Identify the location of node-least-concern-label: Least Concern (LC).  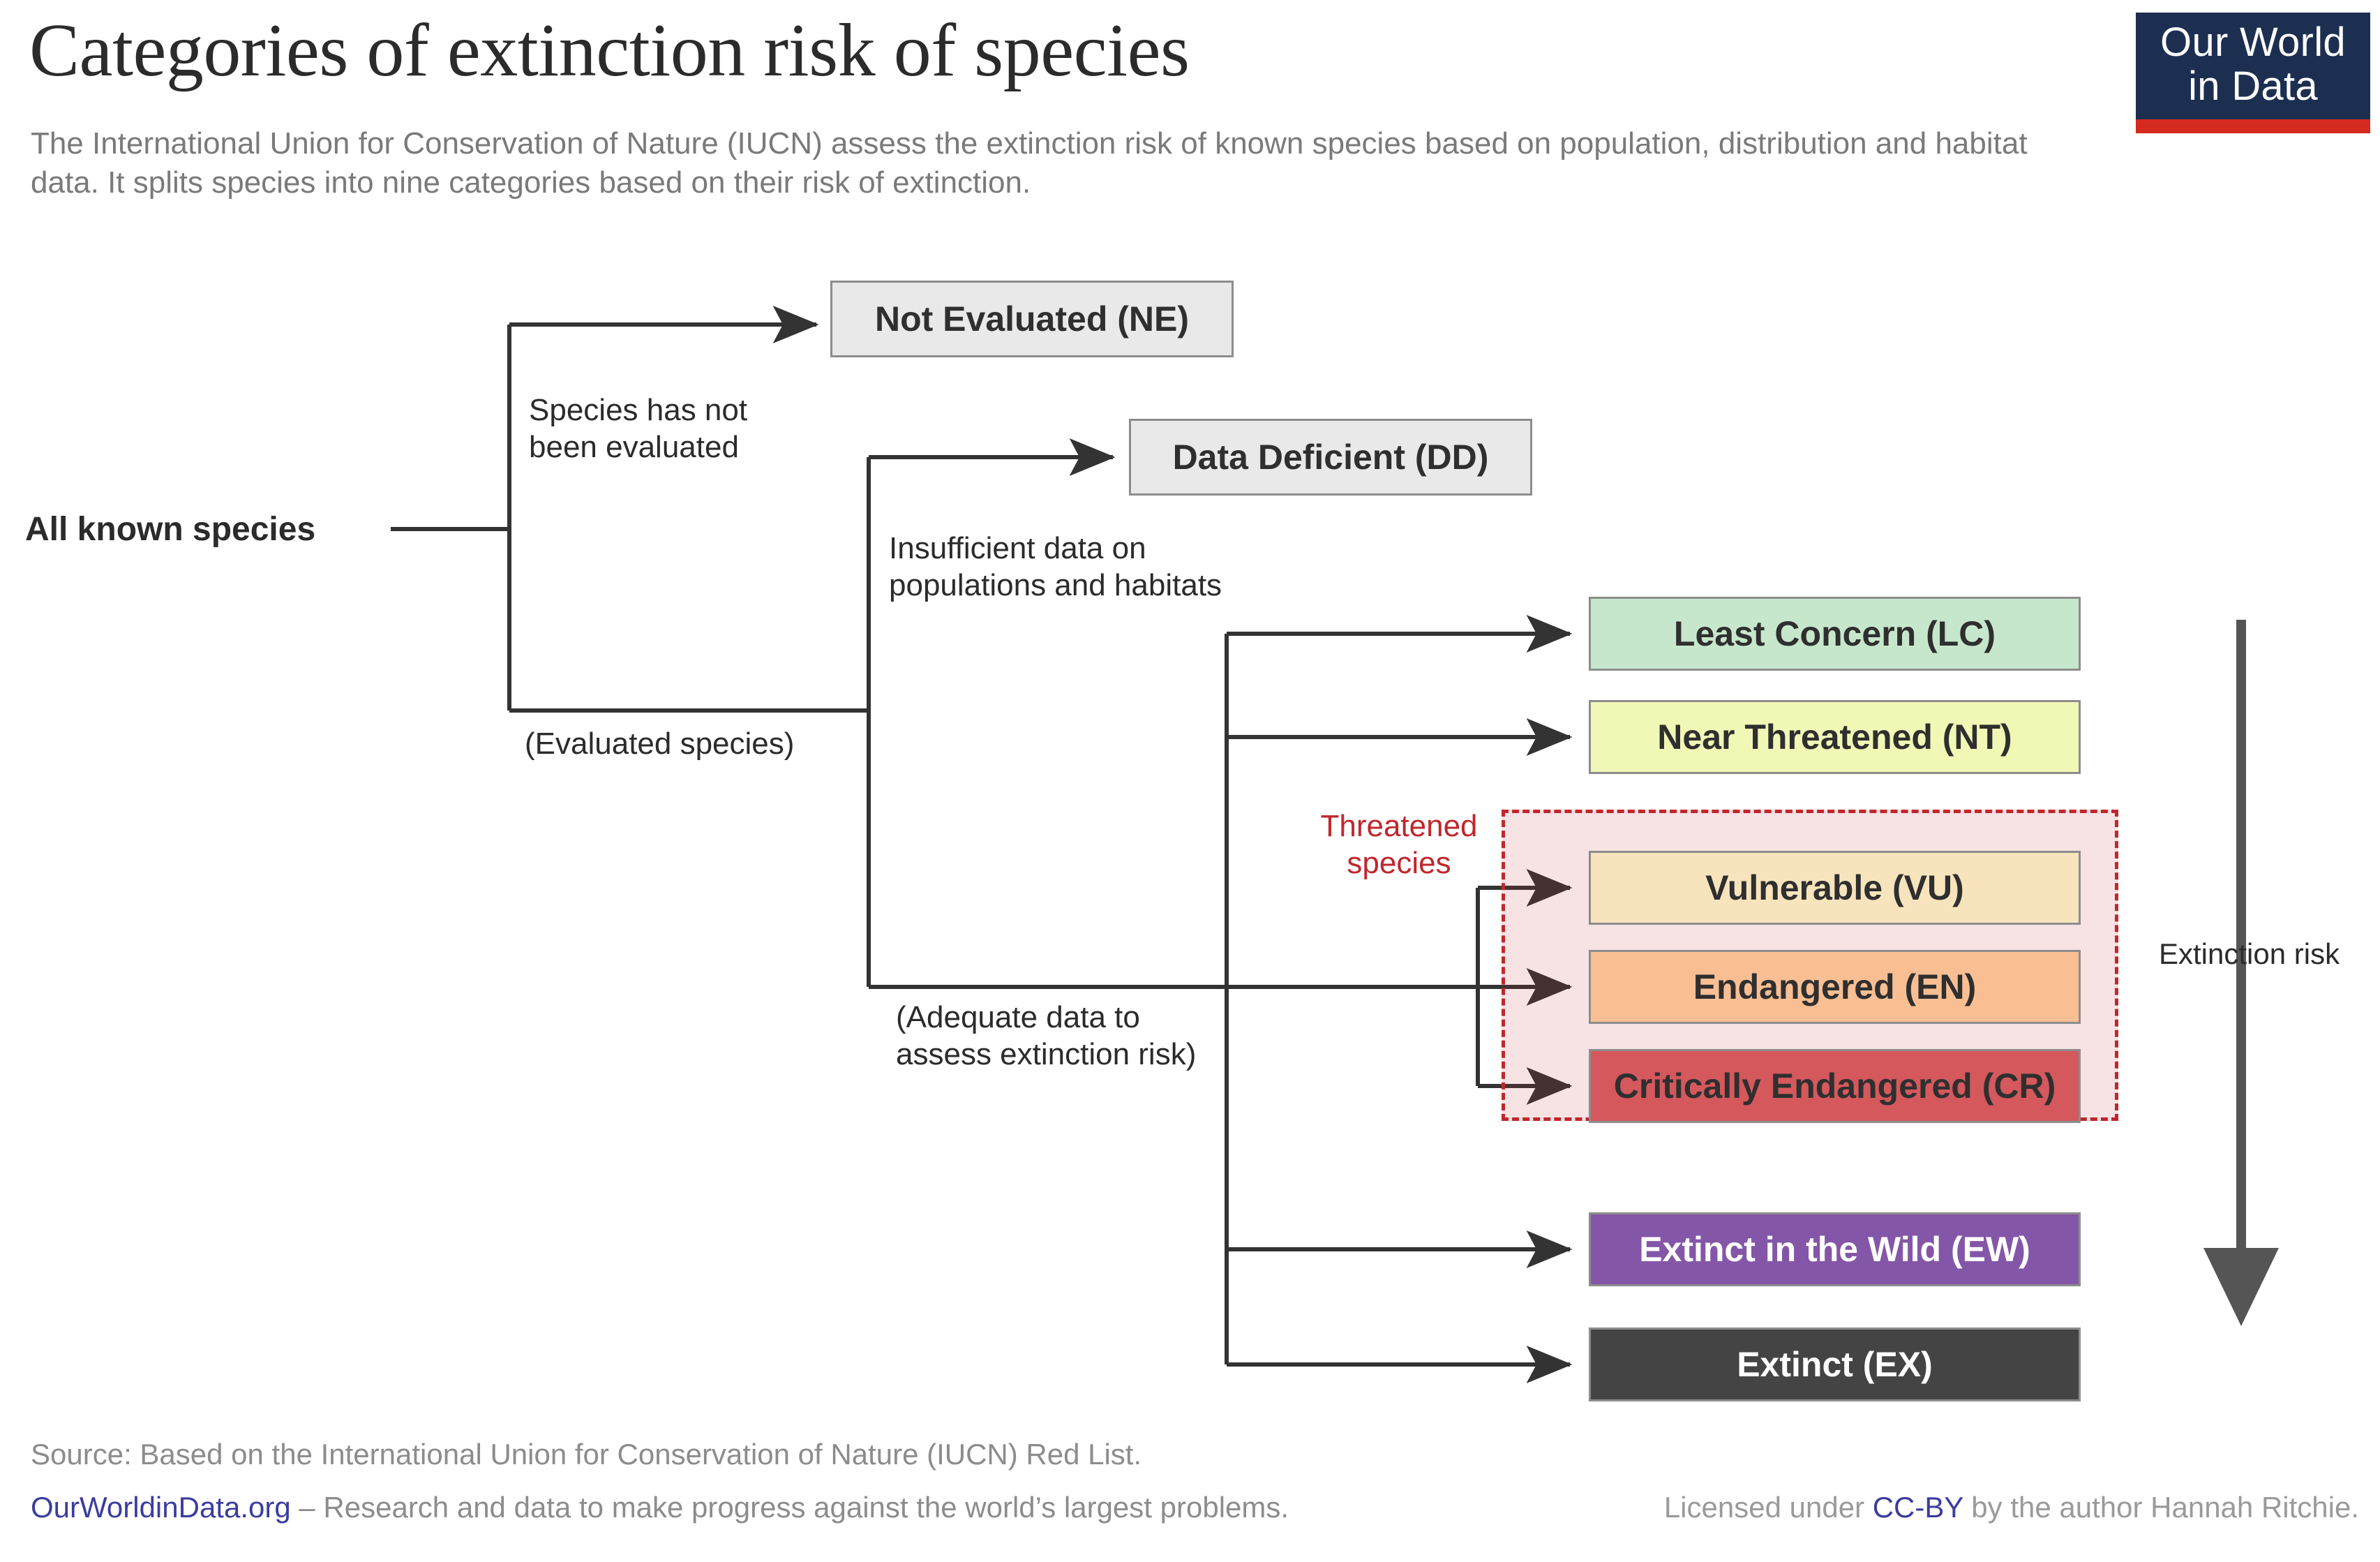
(1834, 633).